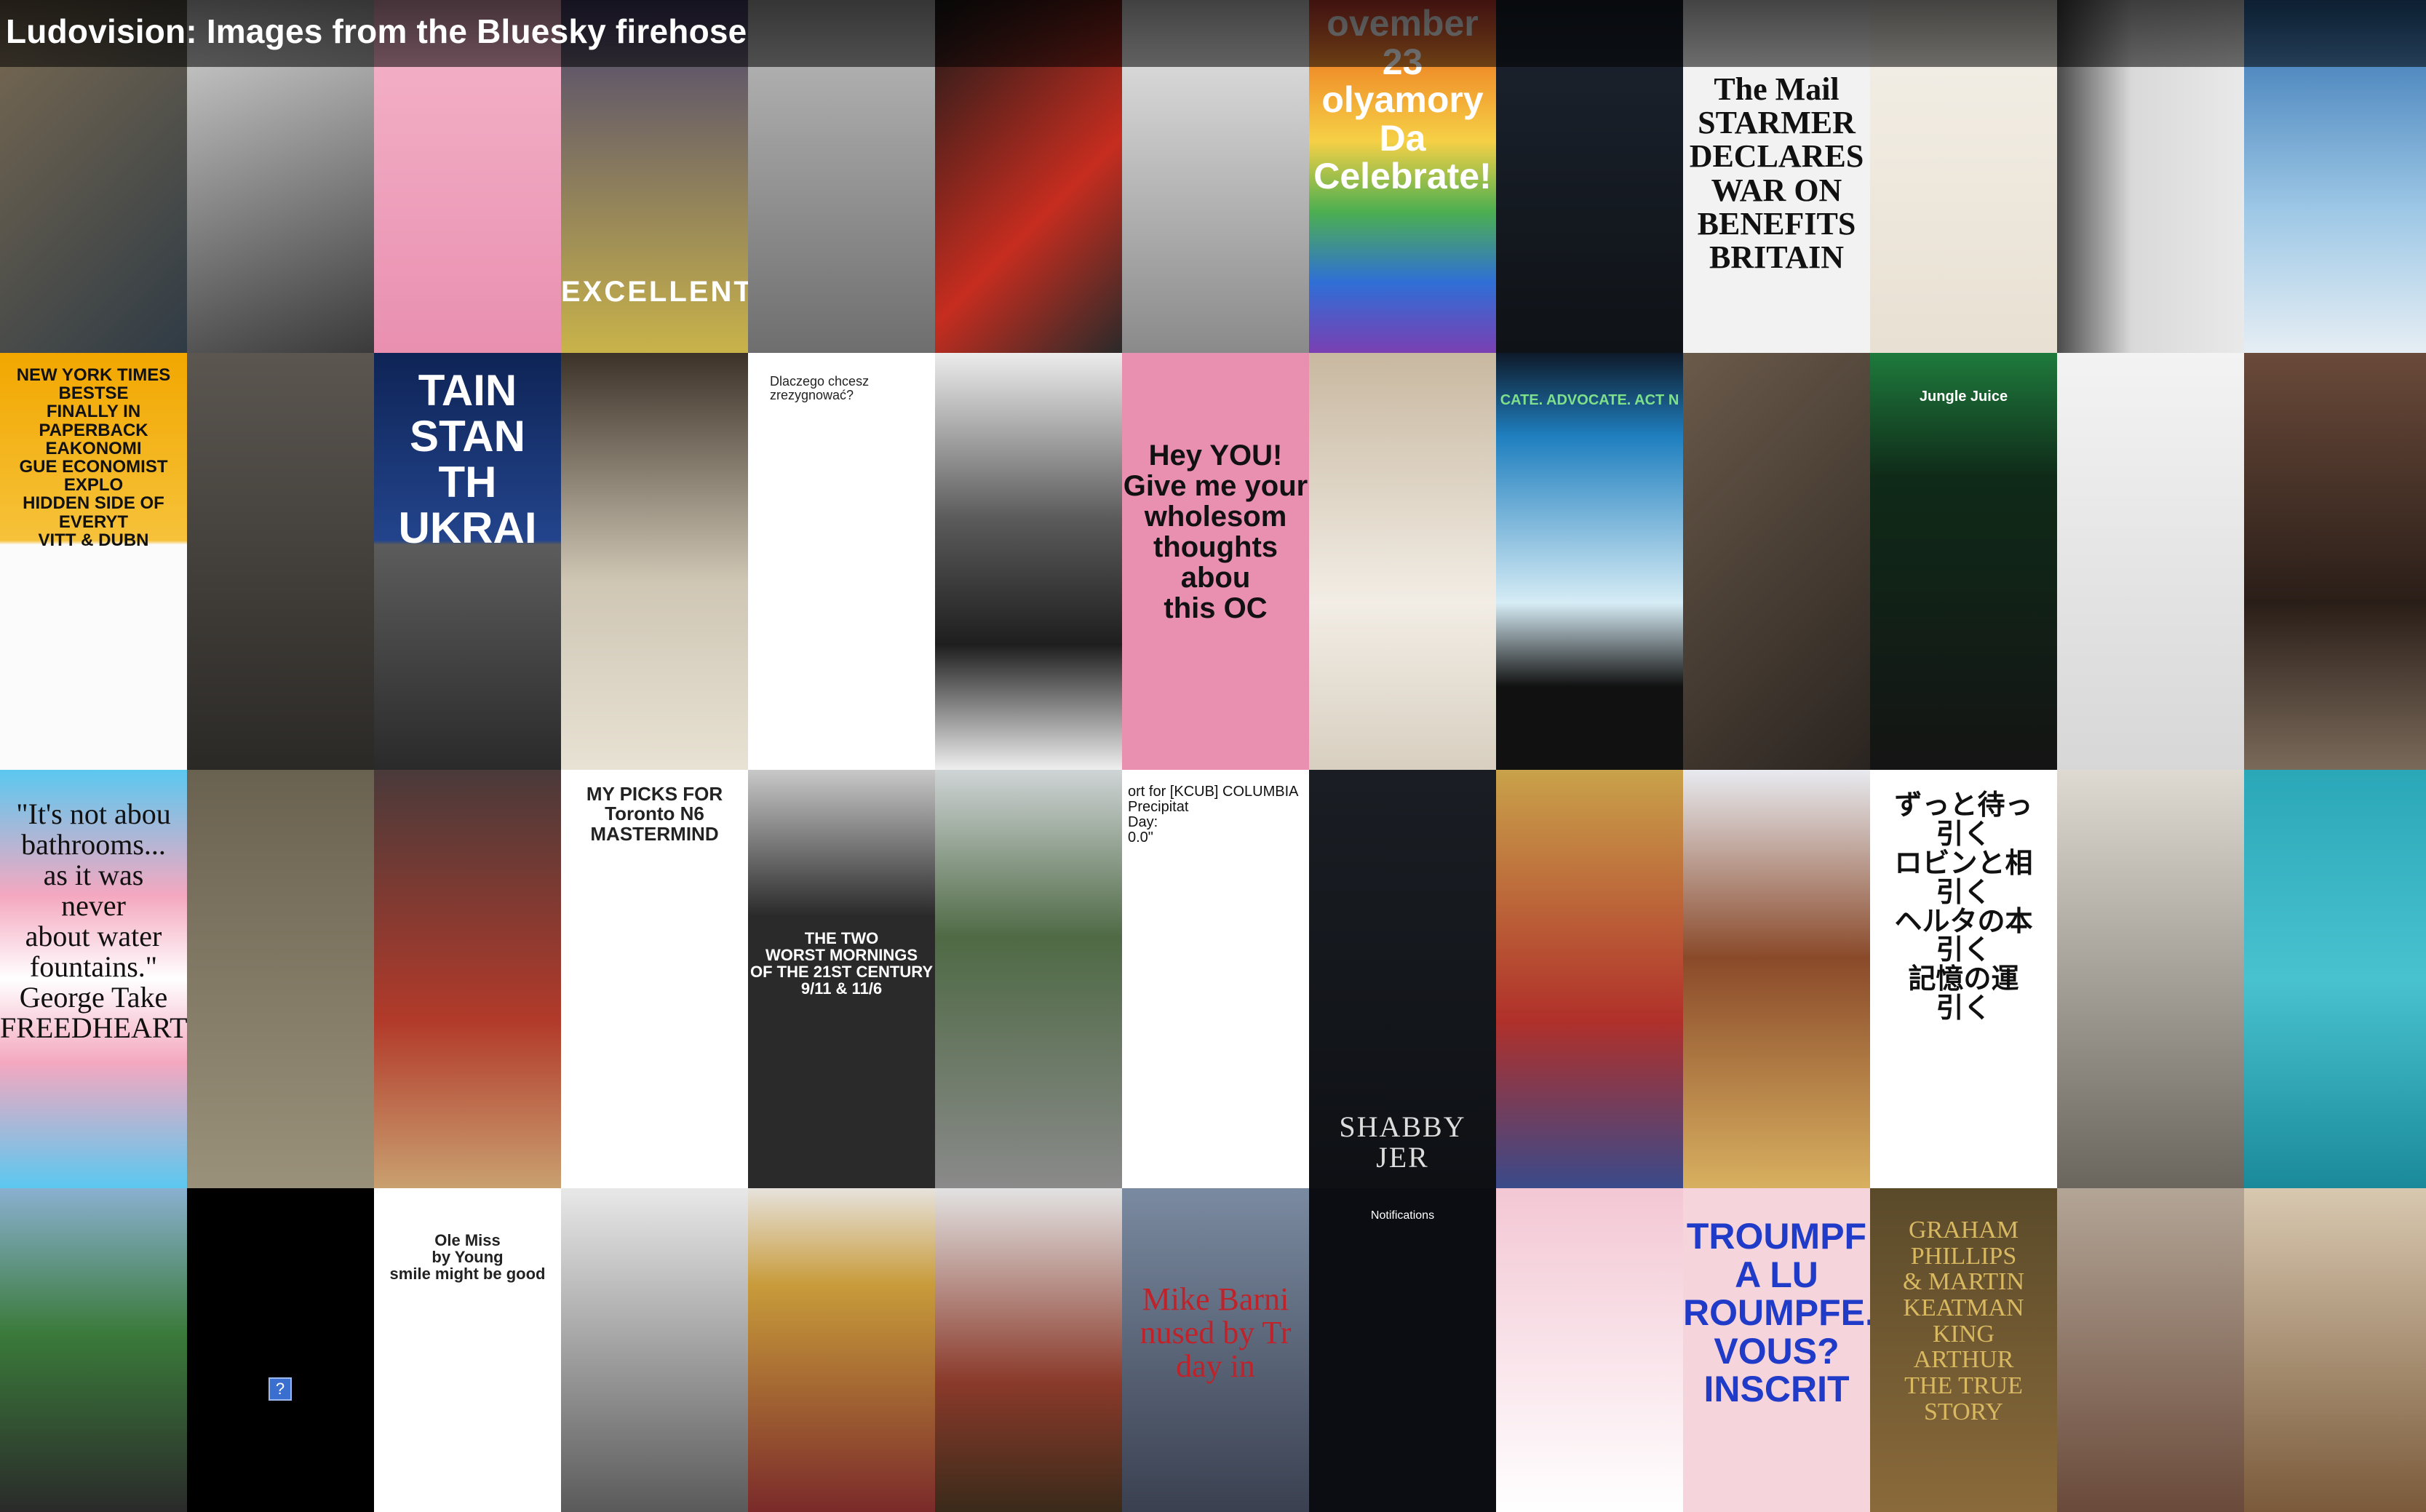 Image resolution: width=2426 pixels, height=1512 pixels. What do you see at coordinates (280, 1350) in the screenshot?
I see `mosaic-image-tile: ?` at bounding box center [280, 1350].